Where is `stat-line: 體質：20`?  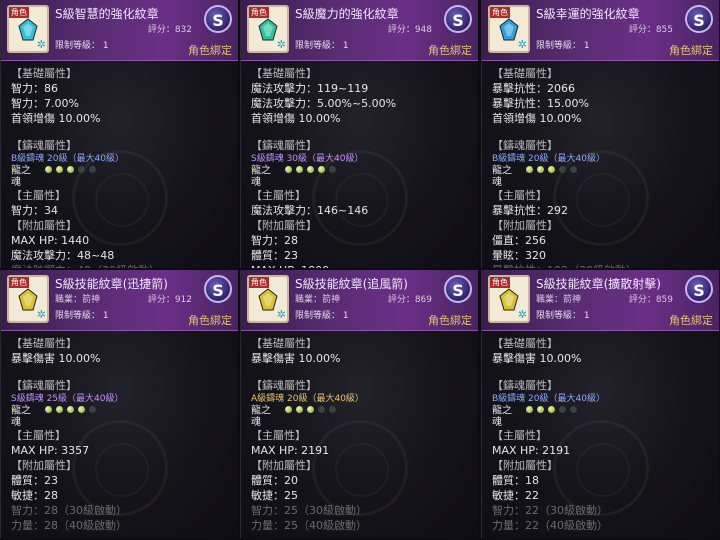
stat-line: 體質：20 is located at coordinates (274, 480).